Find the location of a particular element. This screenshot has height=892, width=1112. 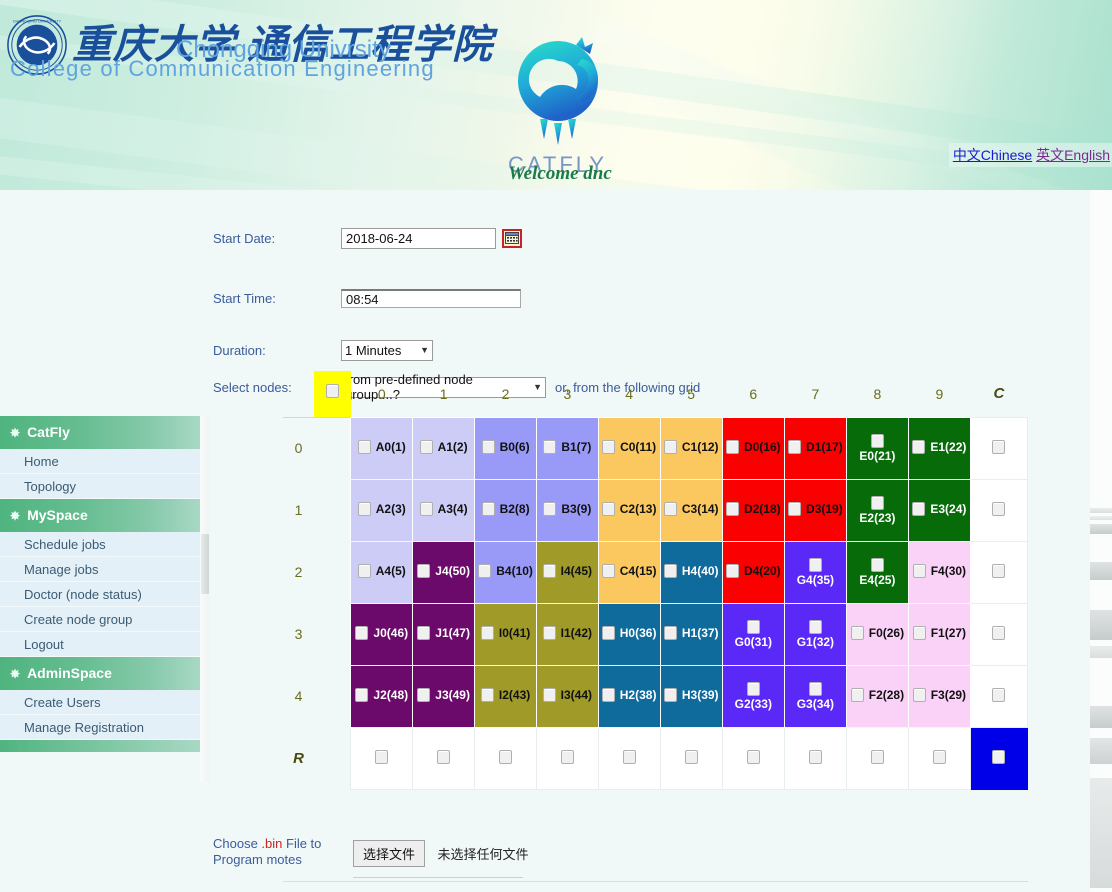

sidebar-scrollbar-thumb is located at coordinates (205, 564).